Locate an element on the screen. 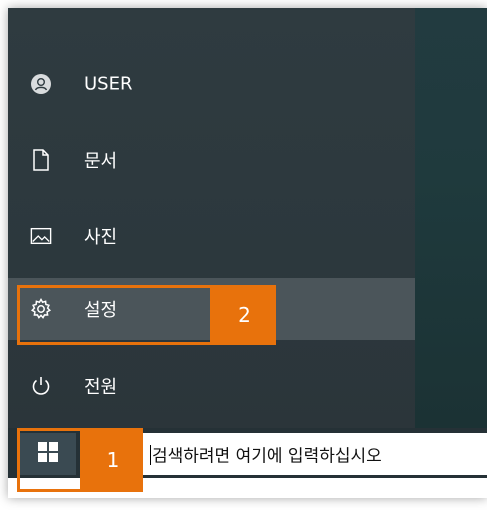 The width and height of the screenshot is (487, 517). taskbar: 검색하려면 여기에 입력하십시오 is located at coordinates (247, 453).